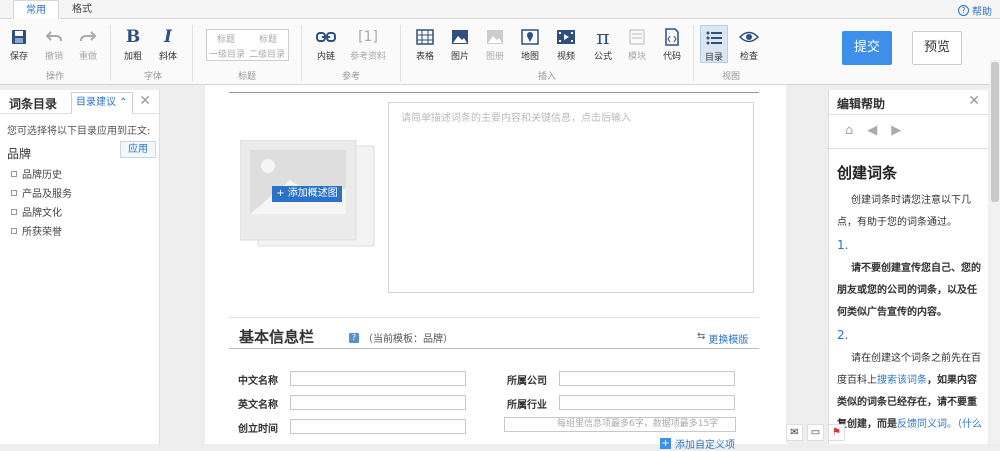 This screenshot has height=451, width=1000. What do you see at coordinates (326, 44) in the screenshot?
I see `innerlink-button: 内链` at bounding box center [326, 44].